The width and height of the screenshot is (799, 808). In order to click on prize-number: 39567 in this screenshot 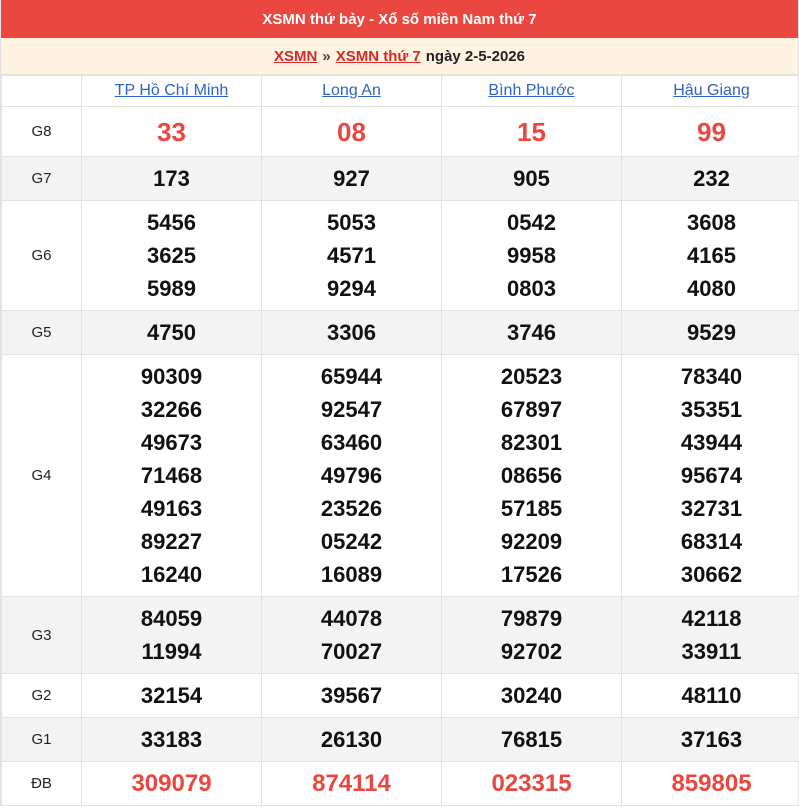, I will do `click(351, 695)`.